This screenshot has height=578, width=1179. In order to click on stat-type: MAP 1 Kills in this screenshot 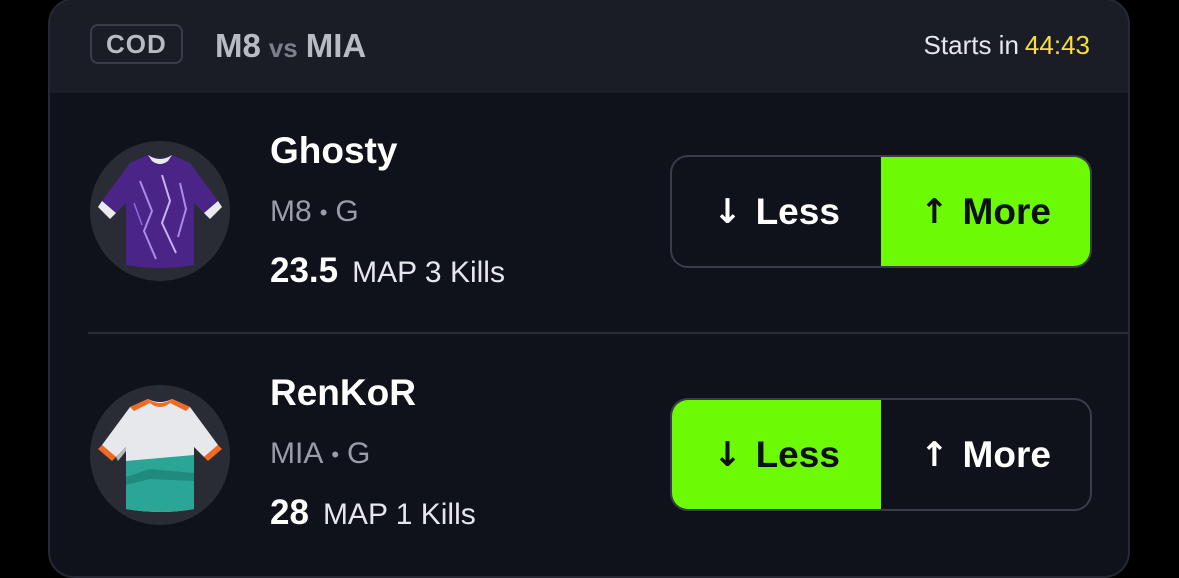, I will do `click(399, 514)`.